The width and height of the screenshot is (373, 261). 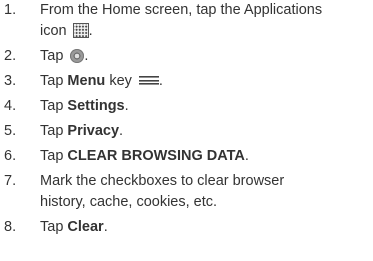 I want to click on step-number: 1., so click(x=10, y=10).